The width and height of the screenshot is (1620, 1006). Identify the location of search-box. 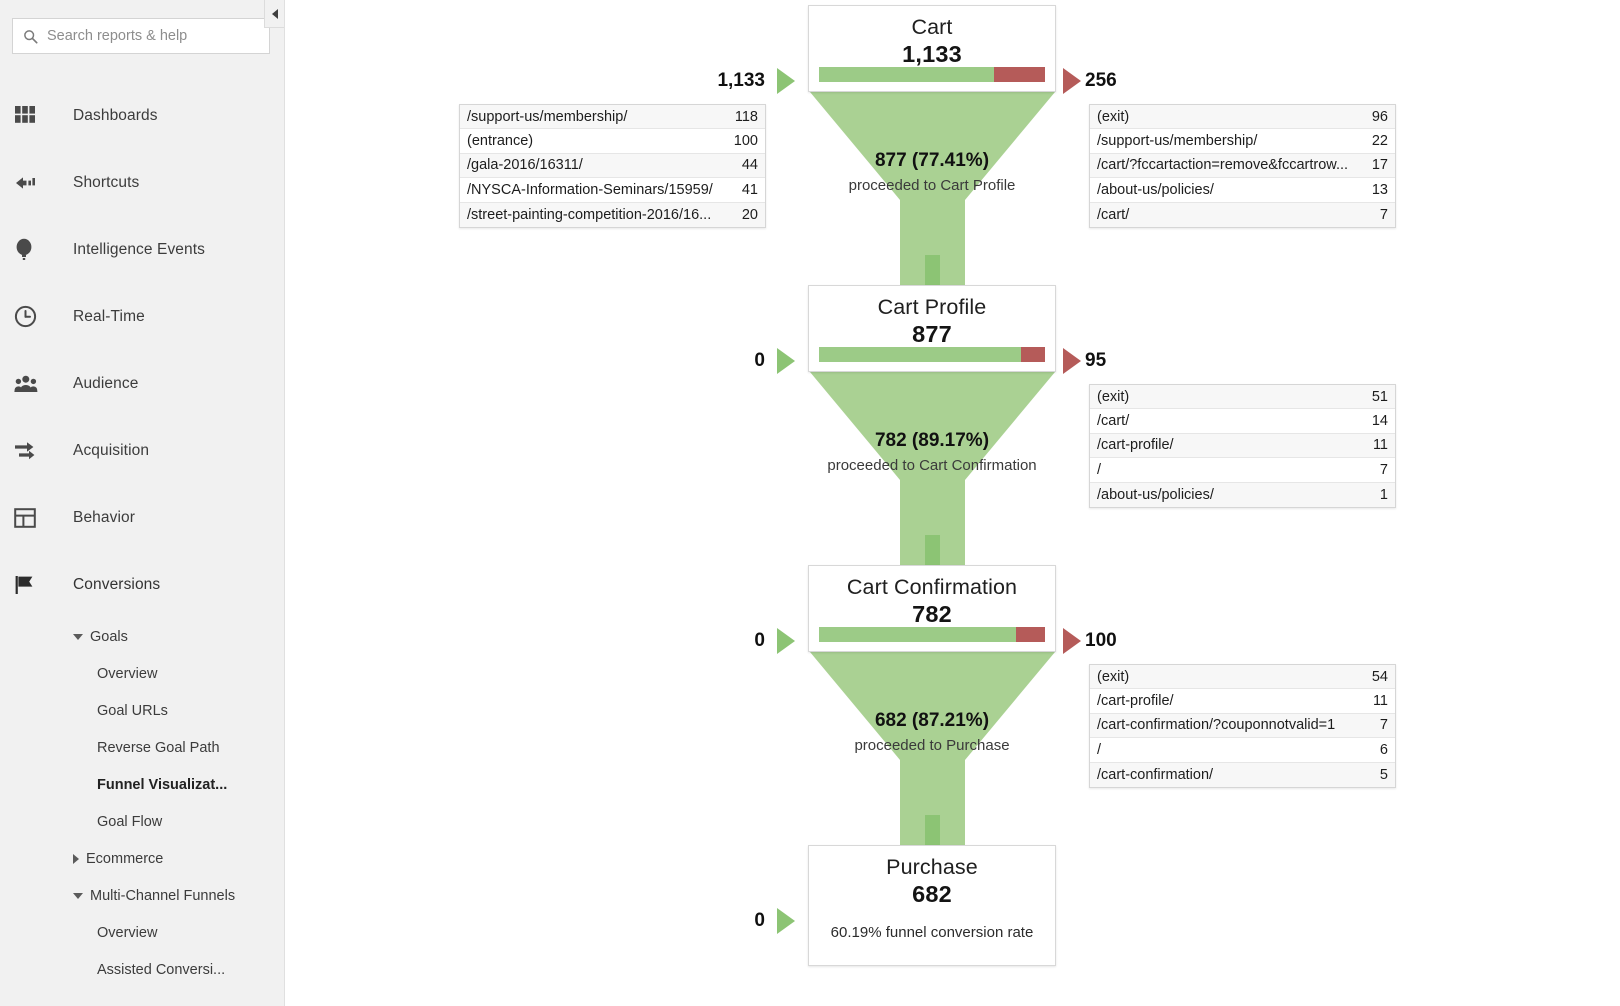
(141, 36).